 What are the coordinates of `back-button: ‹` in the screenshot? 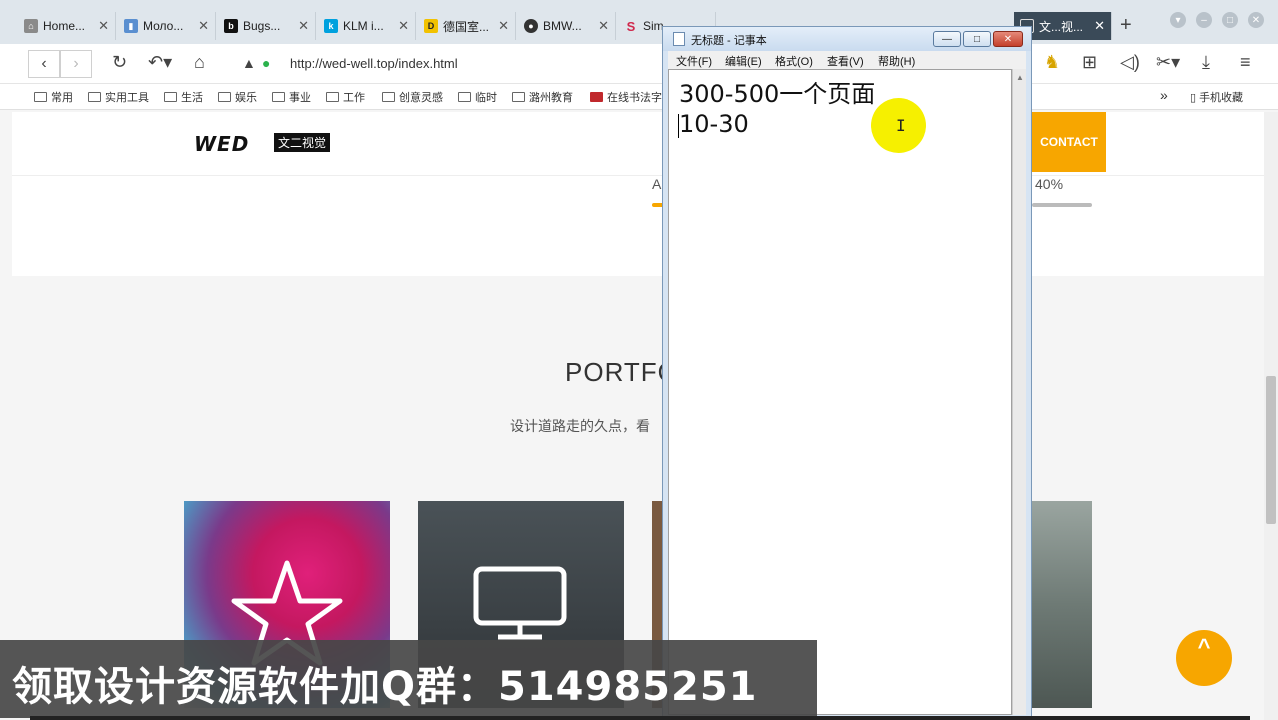 It's located at (44, 64).